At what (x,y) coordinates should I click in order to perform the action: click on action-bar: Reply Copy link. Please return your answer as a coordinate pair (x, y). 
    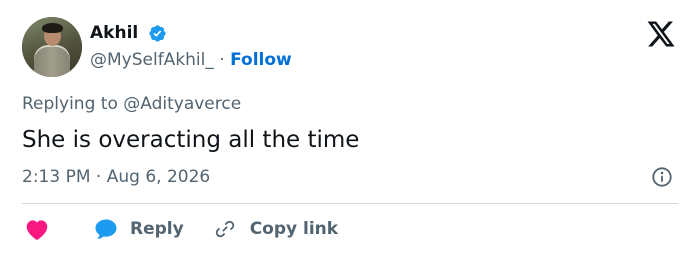
    Looking at the image, I should click on (180, 229).